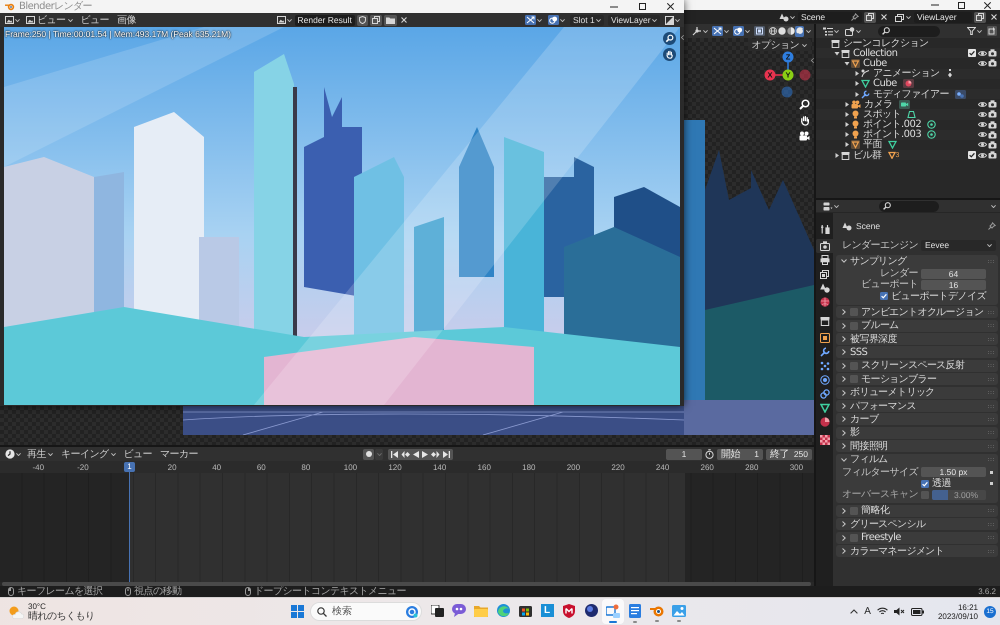 This screenshot has width=1000, height=625. I want to click on panel-header: Freestyle, so click(917, 538).